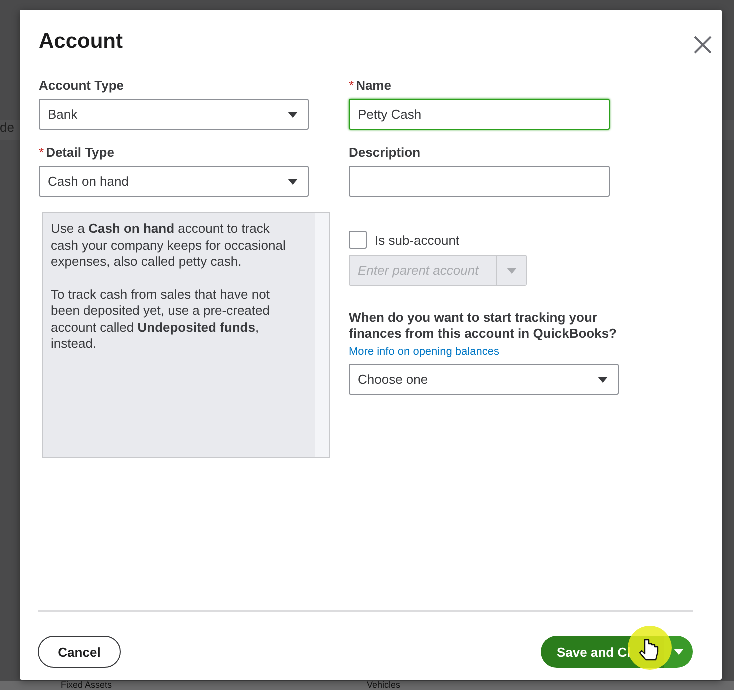 The height and width of the screenshot is (690, 734). I want to click on start-tracking-dropdown: Choose one, so click(484, 379).